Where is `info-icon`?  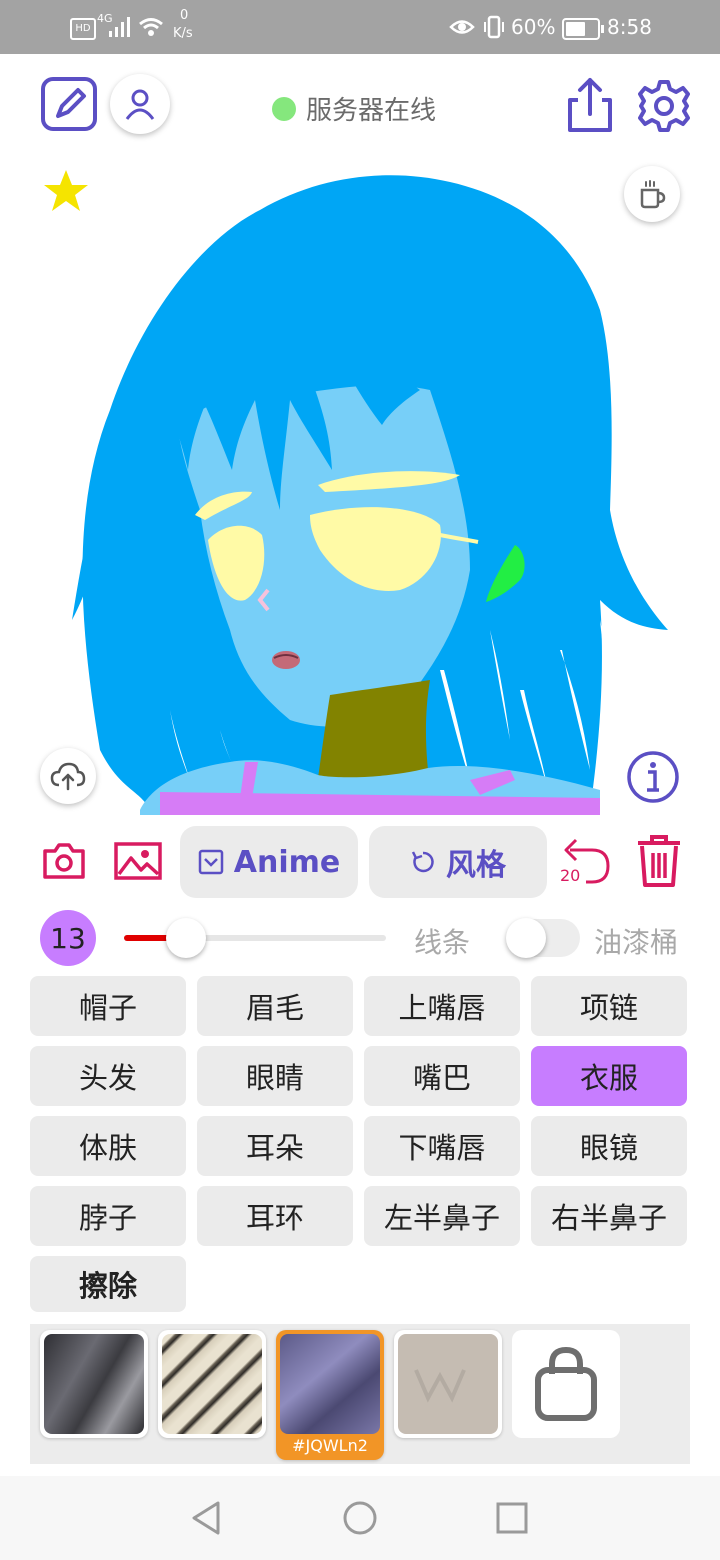 info-icon is located at coordinates (653, 777).